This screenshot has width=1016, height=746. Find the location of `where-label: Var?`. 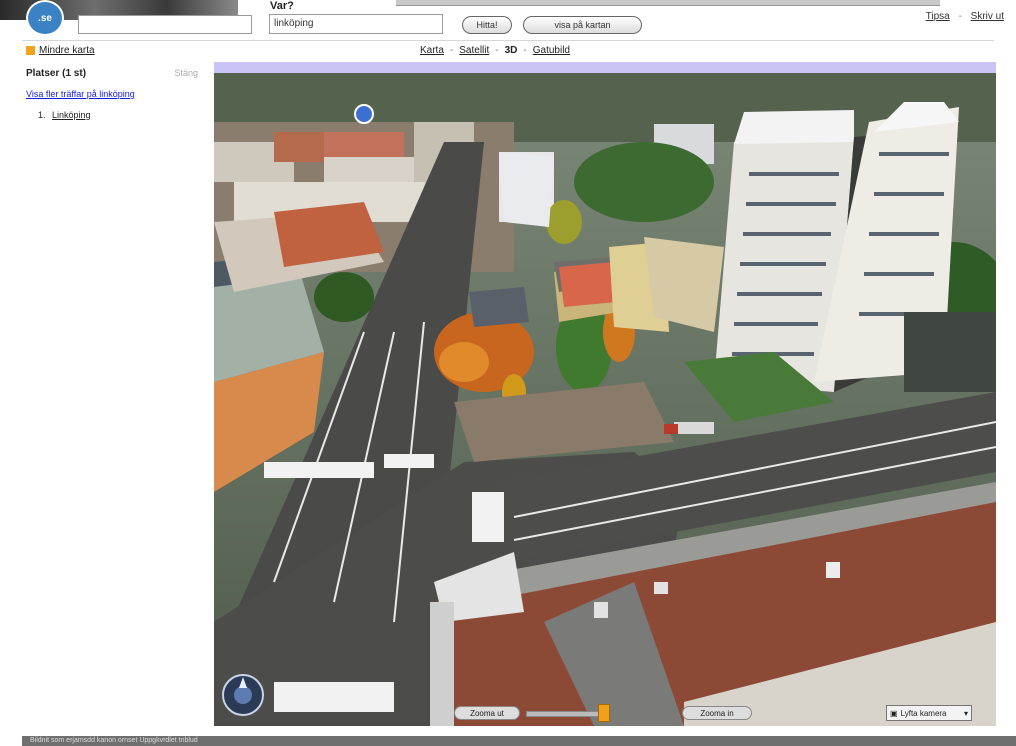

where-label: Var? is located at coordinates (282, 6).